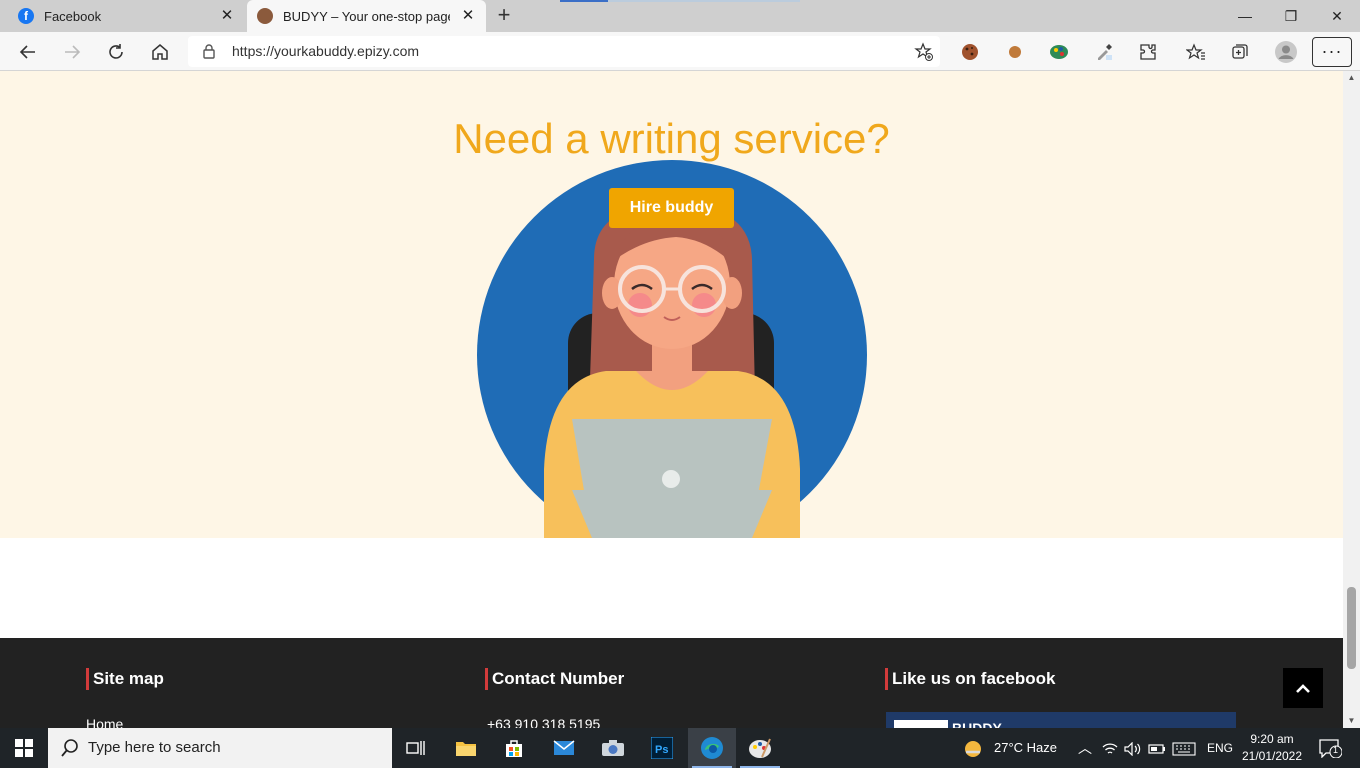  I want to click on mail-icon, so click(564, 748).